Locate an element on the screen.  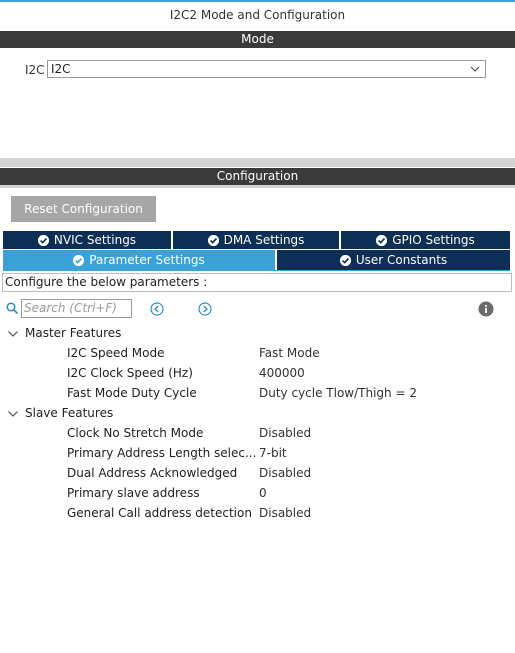
tab-label: NVIC Settings is located at coordinates (95, 240).